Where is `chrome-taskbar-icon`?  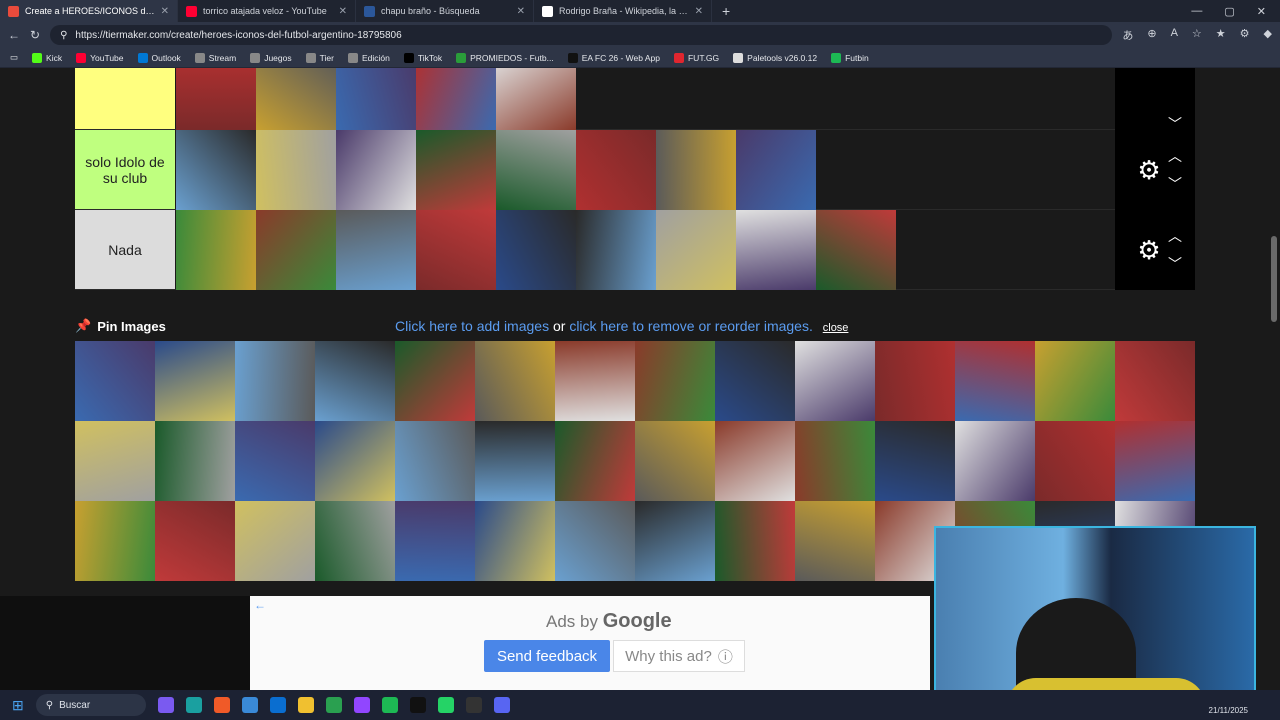
chrome-taskbar-icon is located at coordinates (333, 705).